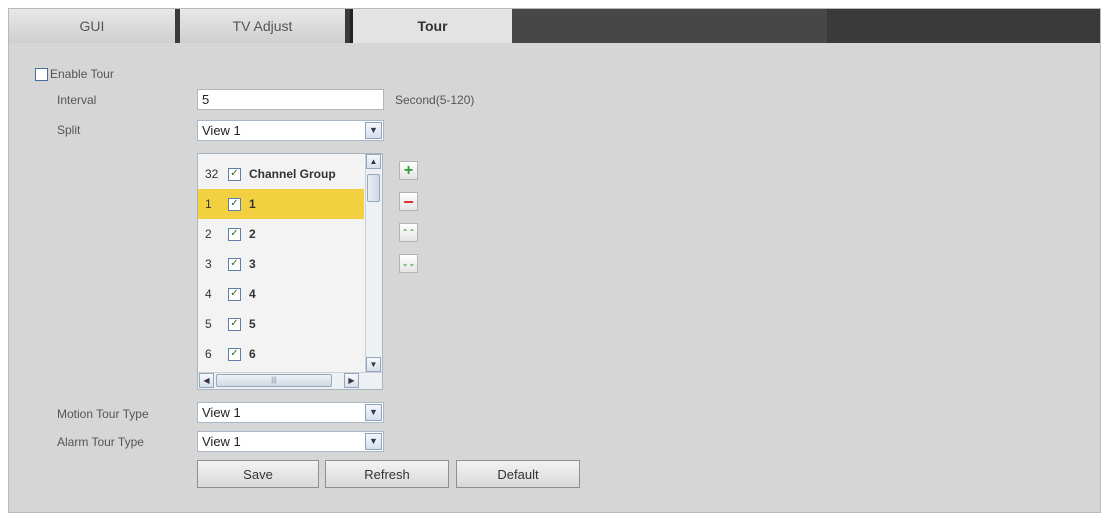  Describe the element at coordinates (252, 354) in the screenshot. I see `list-item-label: 6` at that location.